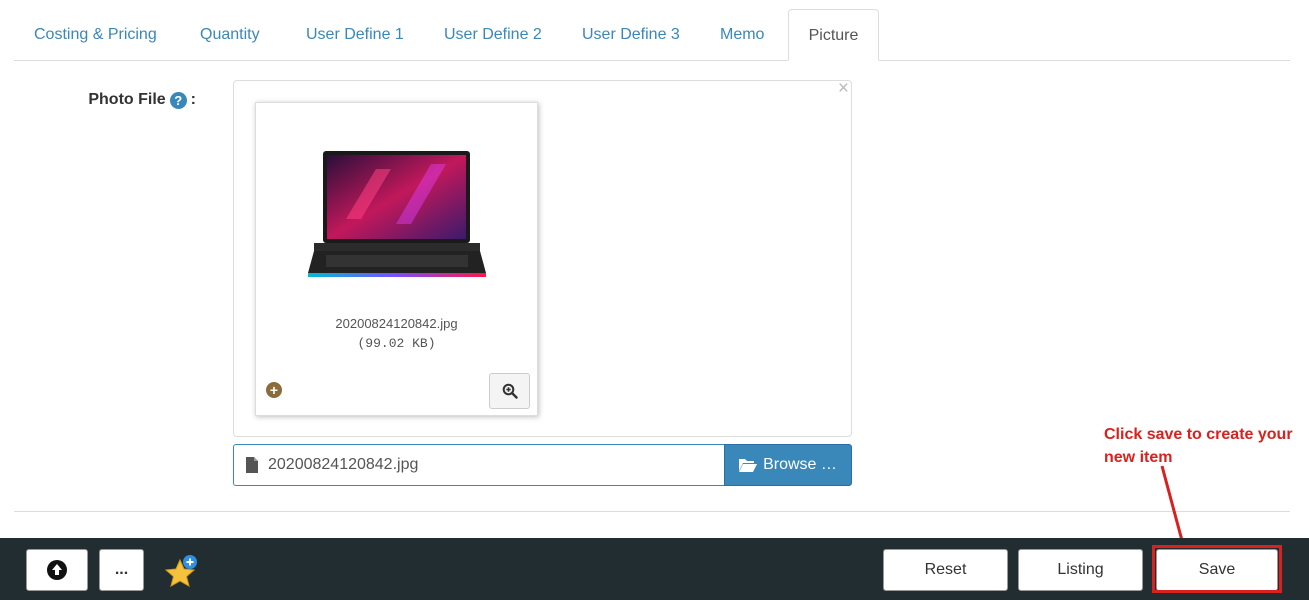 Image resolution: width=1309 pixels, height=600 pixels. Describe the element at coordinates (193, 99) in the screenshot. I see `label-colon: :` at that location.